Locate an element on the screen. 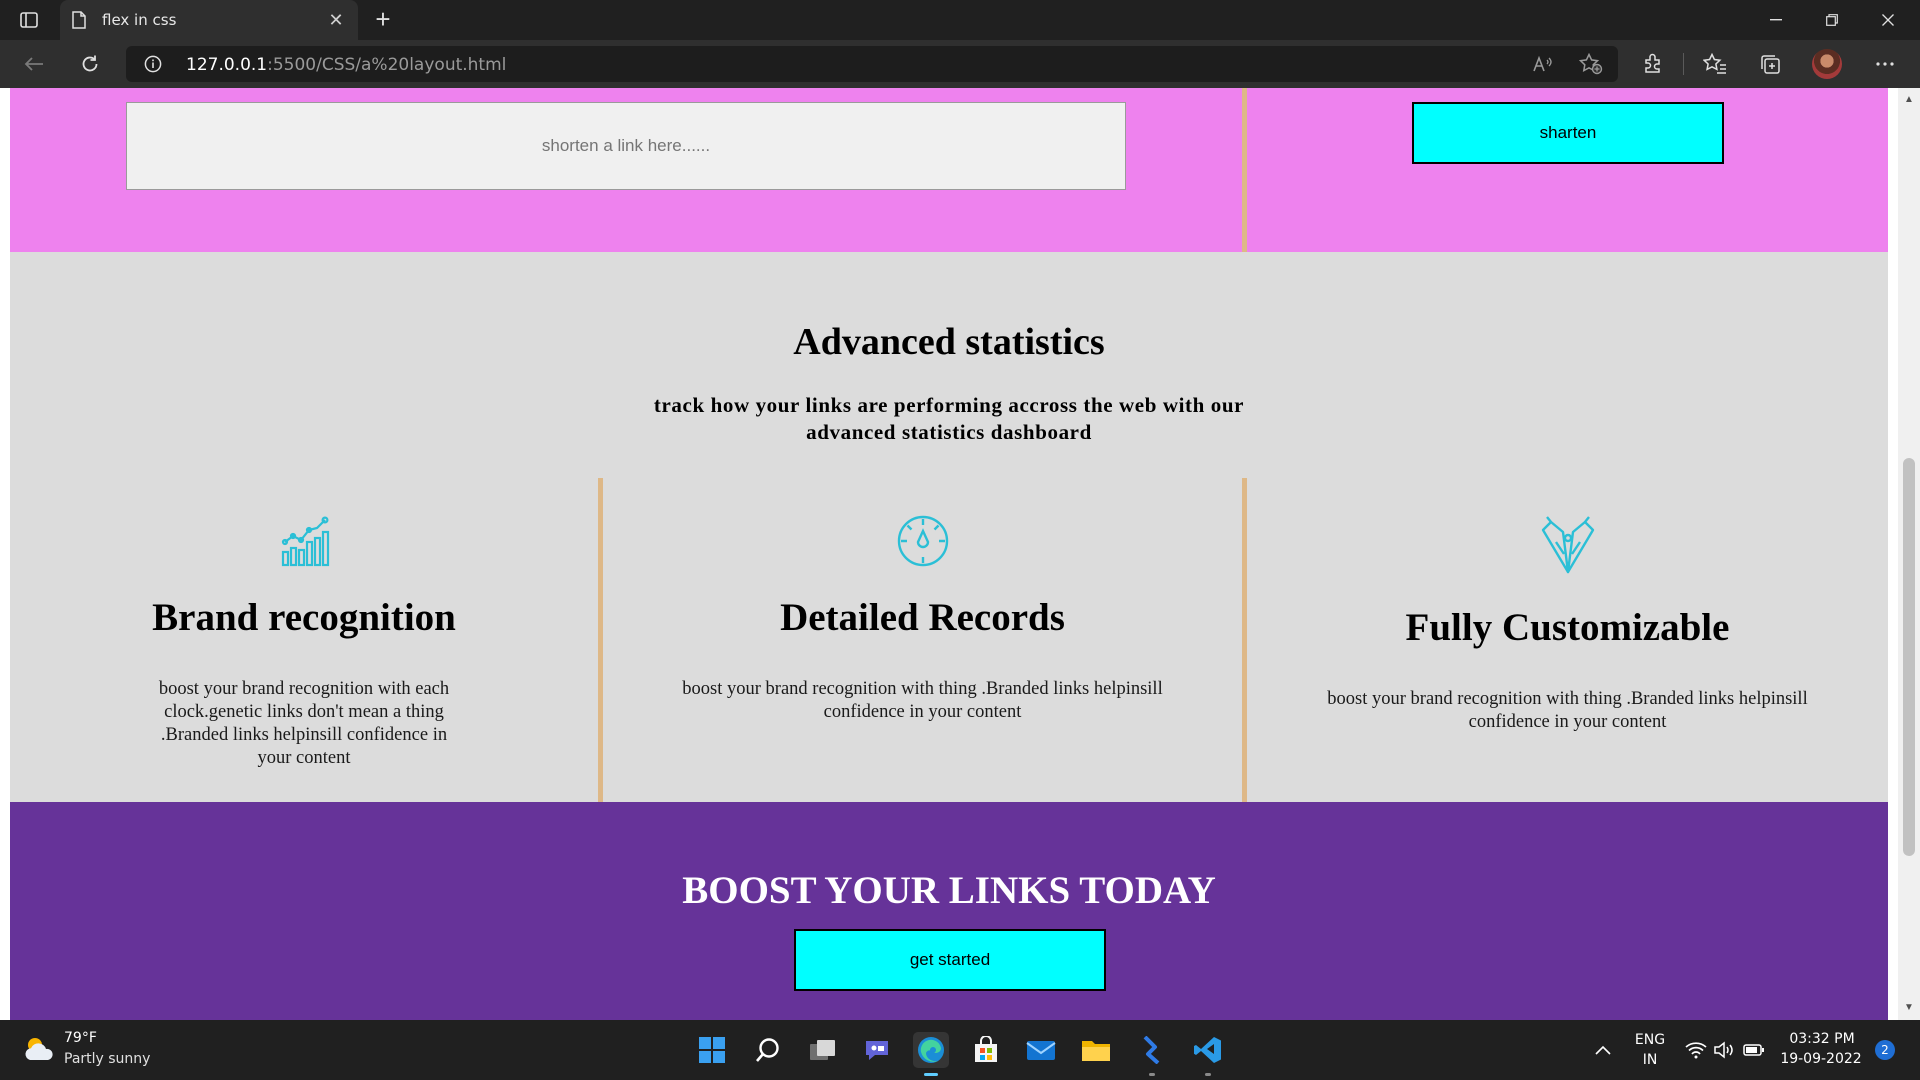  active-app-indicator is located at coordinates (931, 1074).